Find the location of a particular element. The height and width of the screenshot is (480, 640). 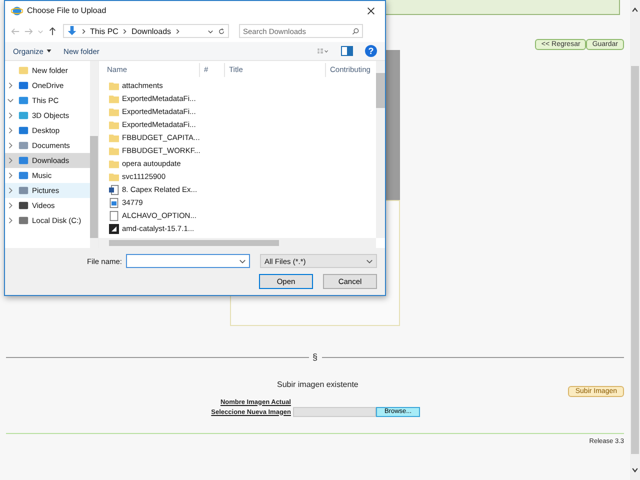

image-file-icon is located at coordinates (114, 203).